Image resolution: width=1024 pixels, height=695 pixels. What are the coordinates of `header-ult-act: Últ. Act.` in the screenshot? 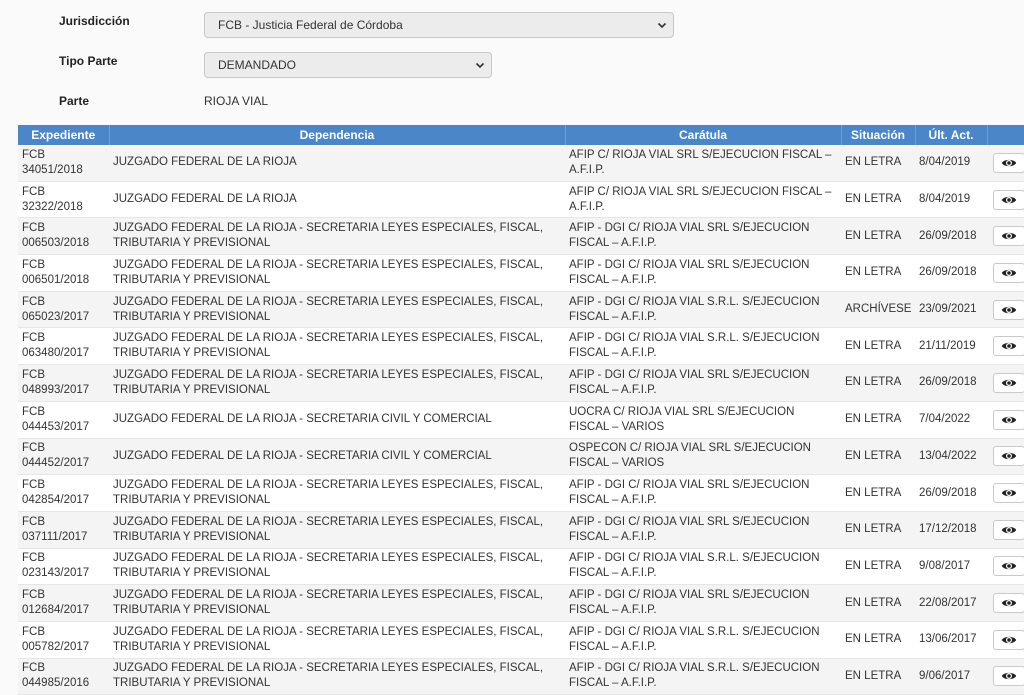 It's located at (951, 135).